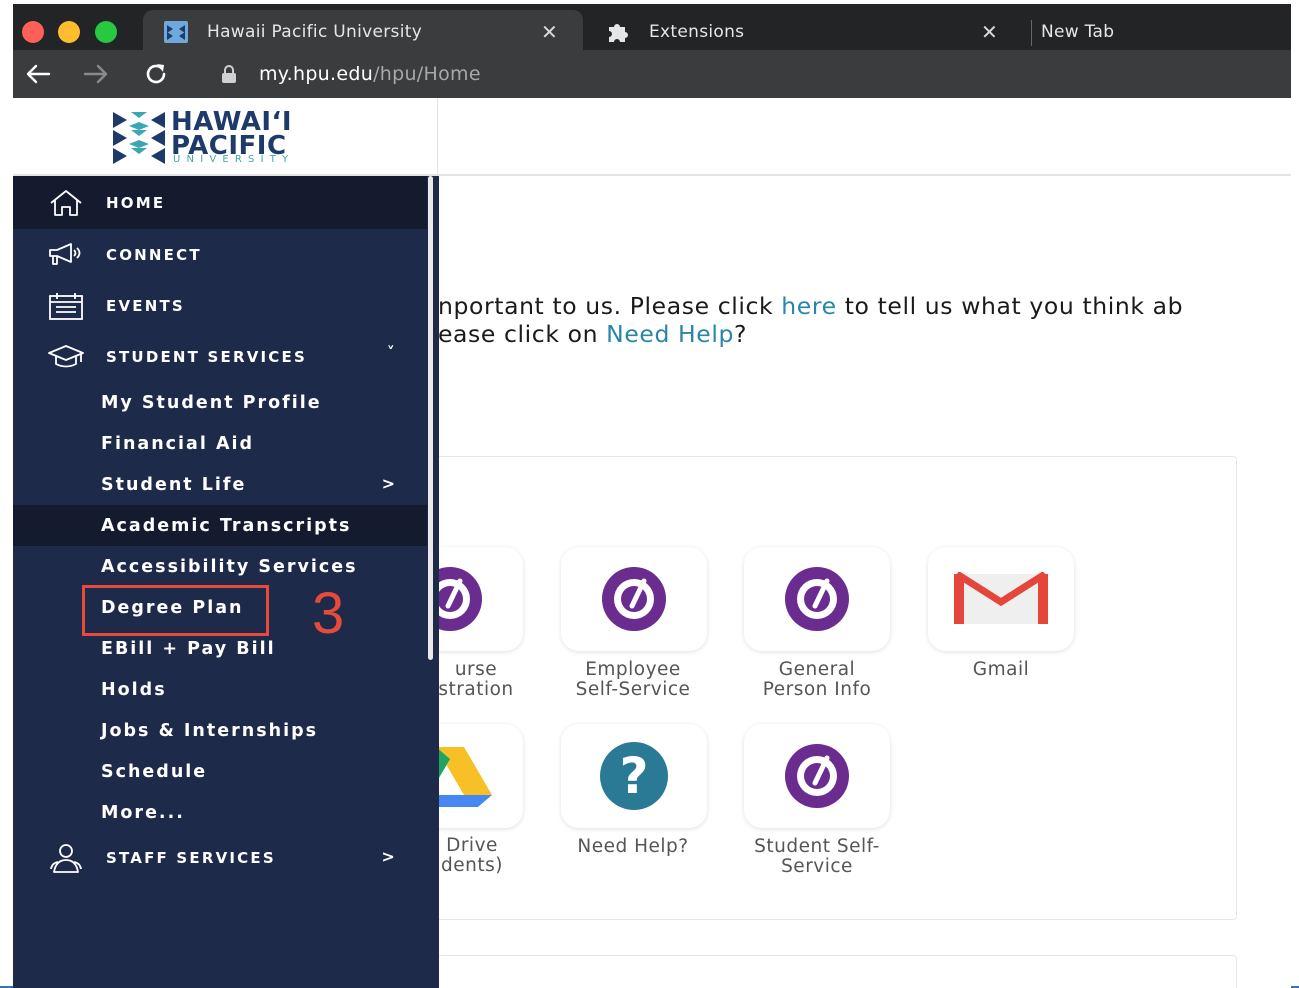  I want to click on sidebar-item-label: CONNECT, so click(154, 254).